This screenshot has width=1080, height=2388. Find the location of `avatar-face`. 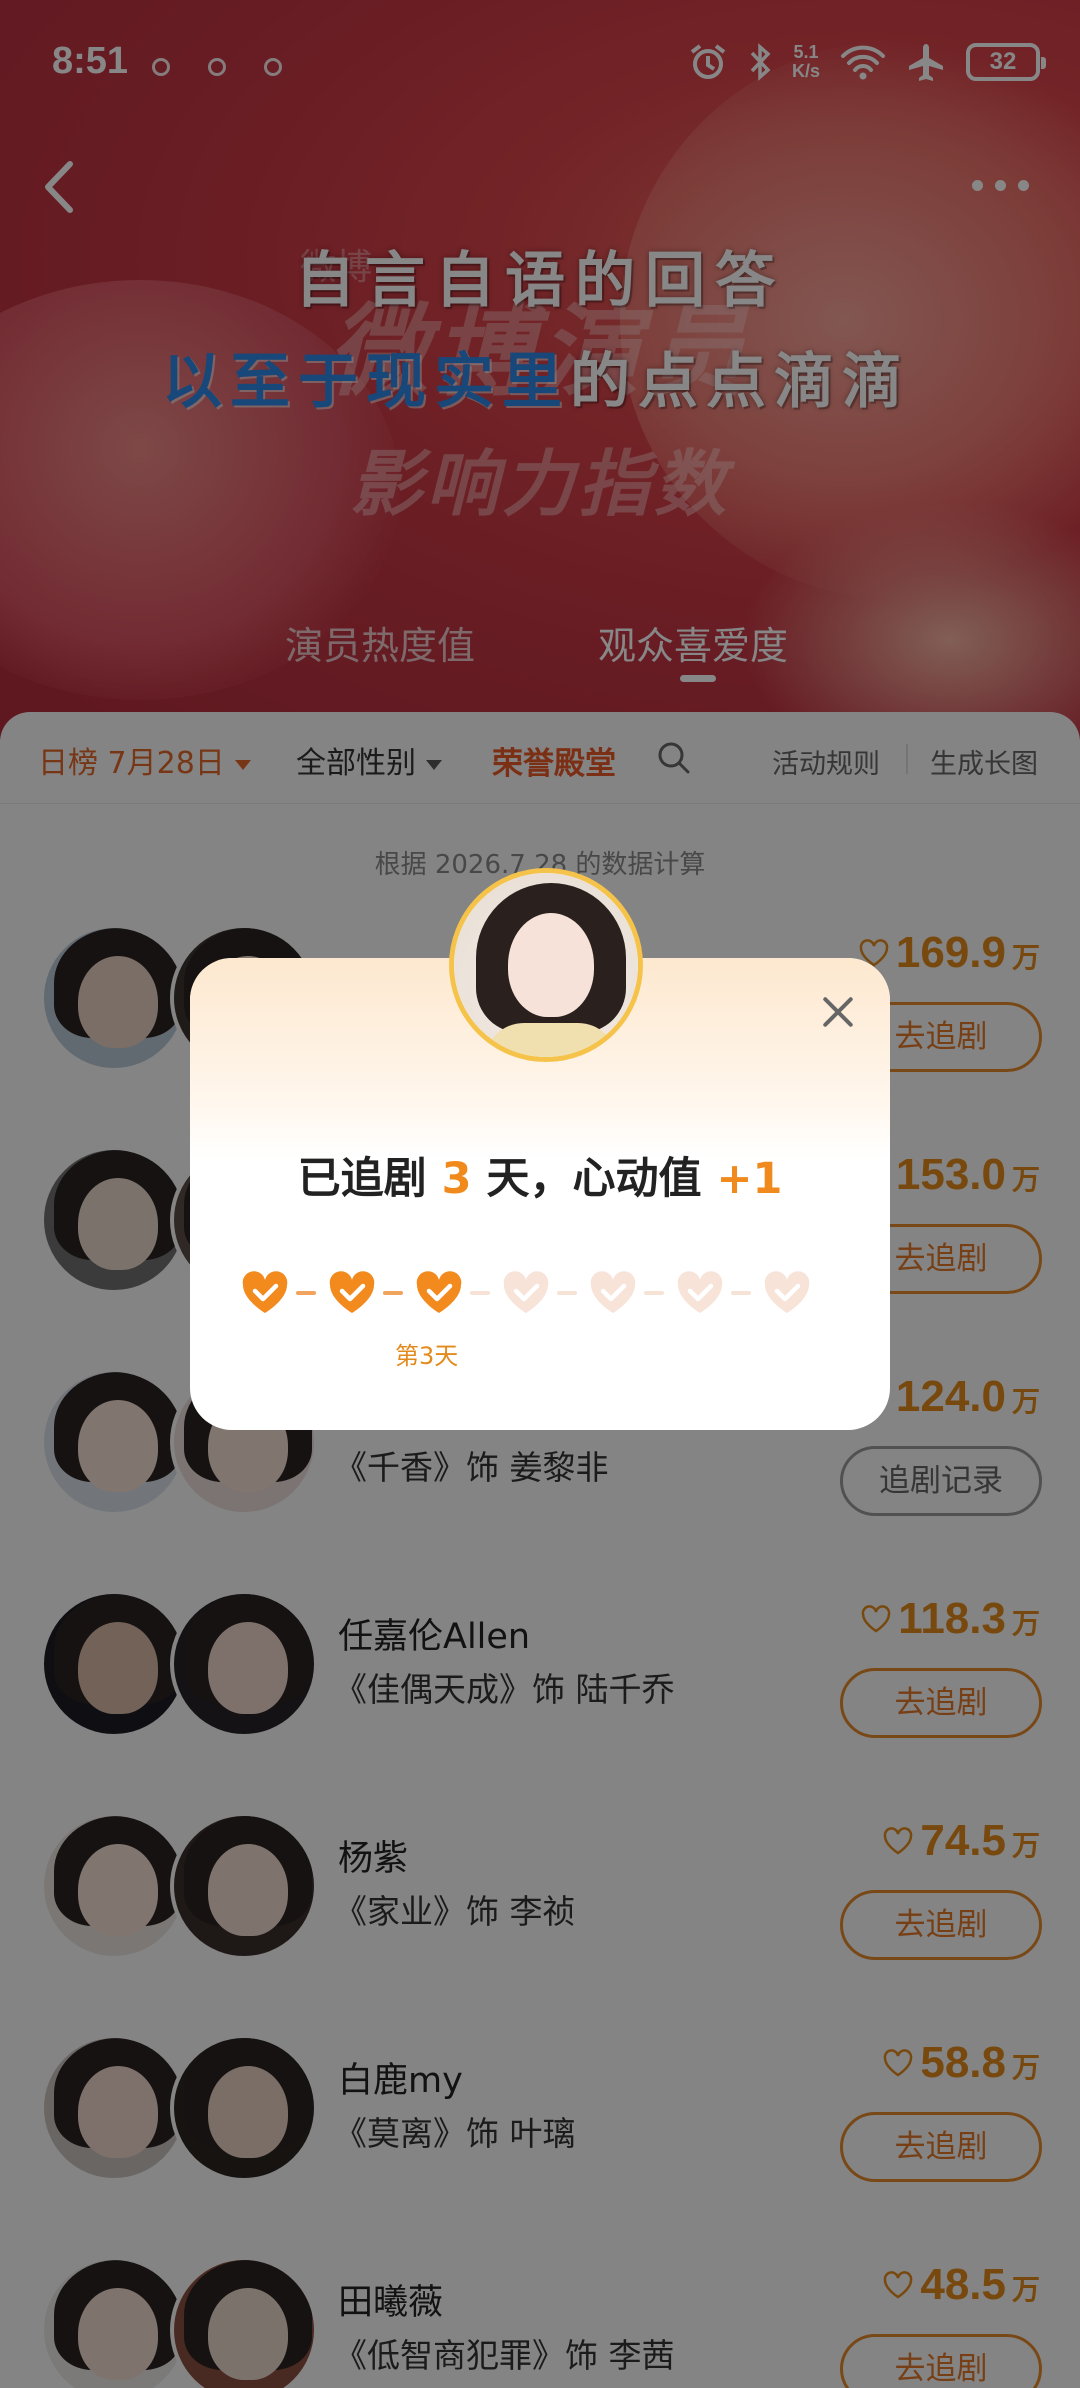

avatar-face is located at coordinates (551, 965).